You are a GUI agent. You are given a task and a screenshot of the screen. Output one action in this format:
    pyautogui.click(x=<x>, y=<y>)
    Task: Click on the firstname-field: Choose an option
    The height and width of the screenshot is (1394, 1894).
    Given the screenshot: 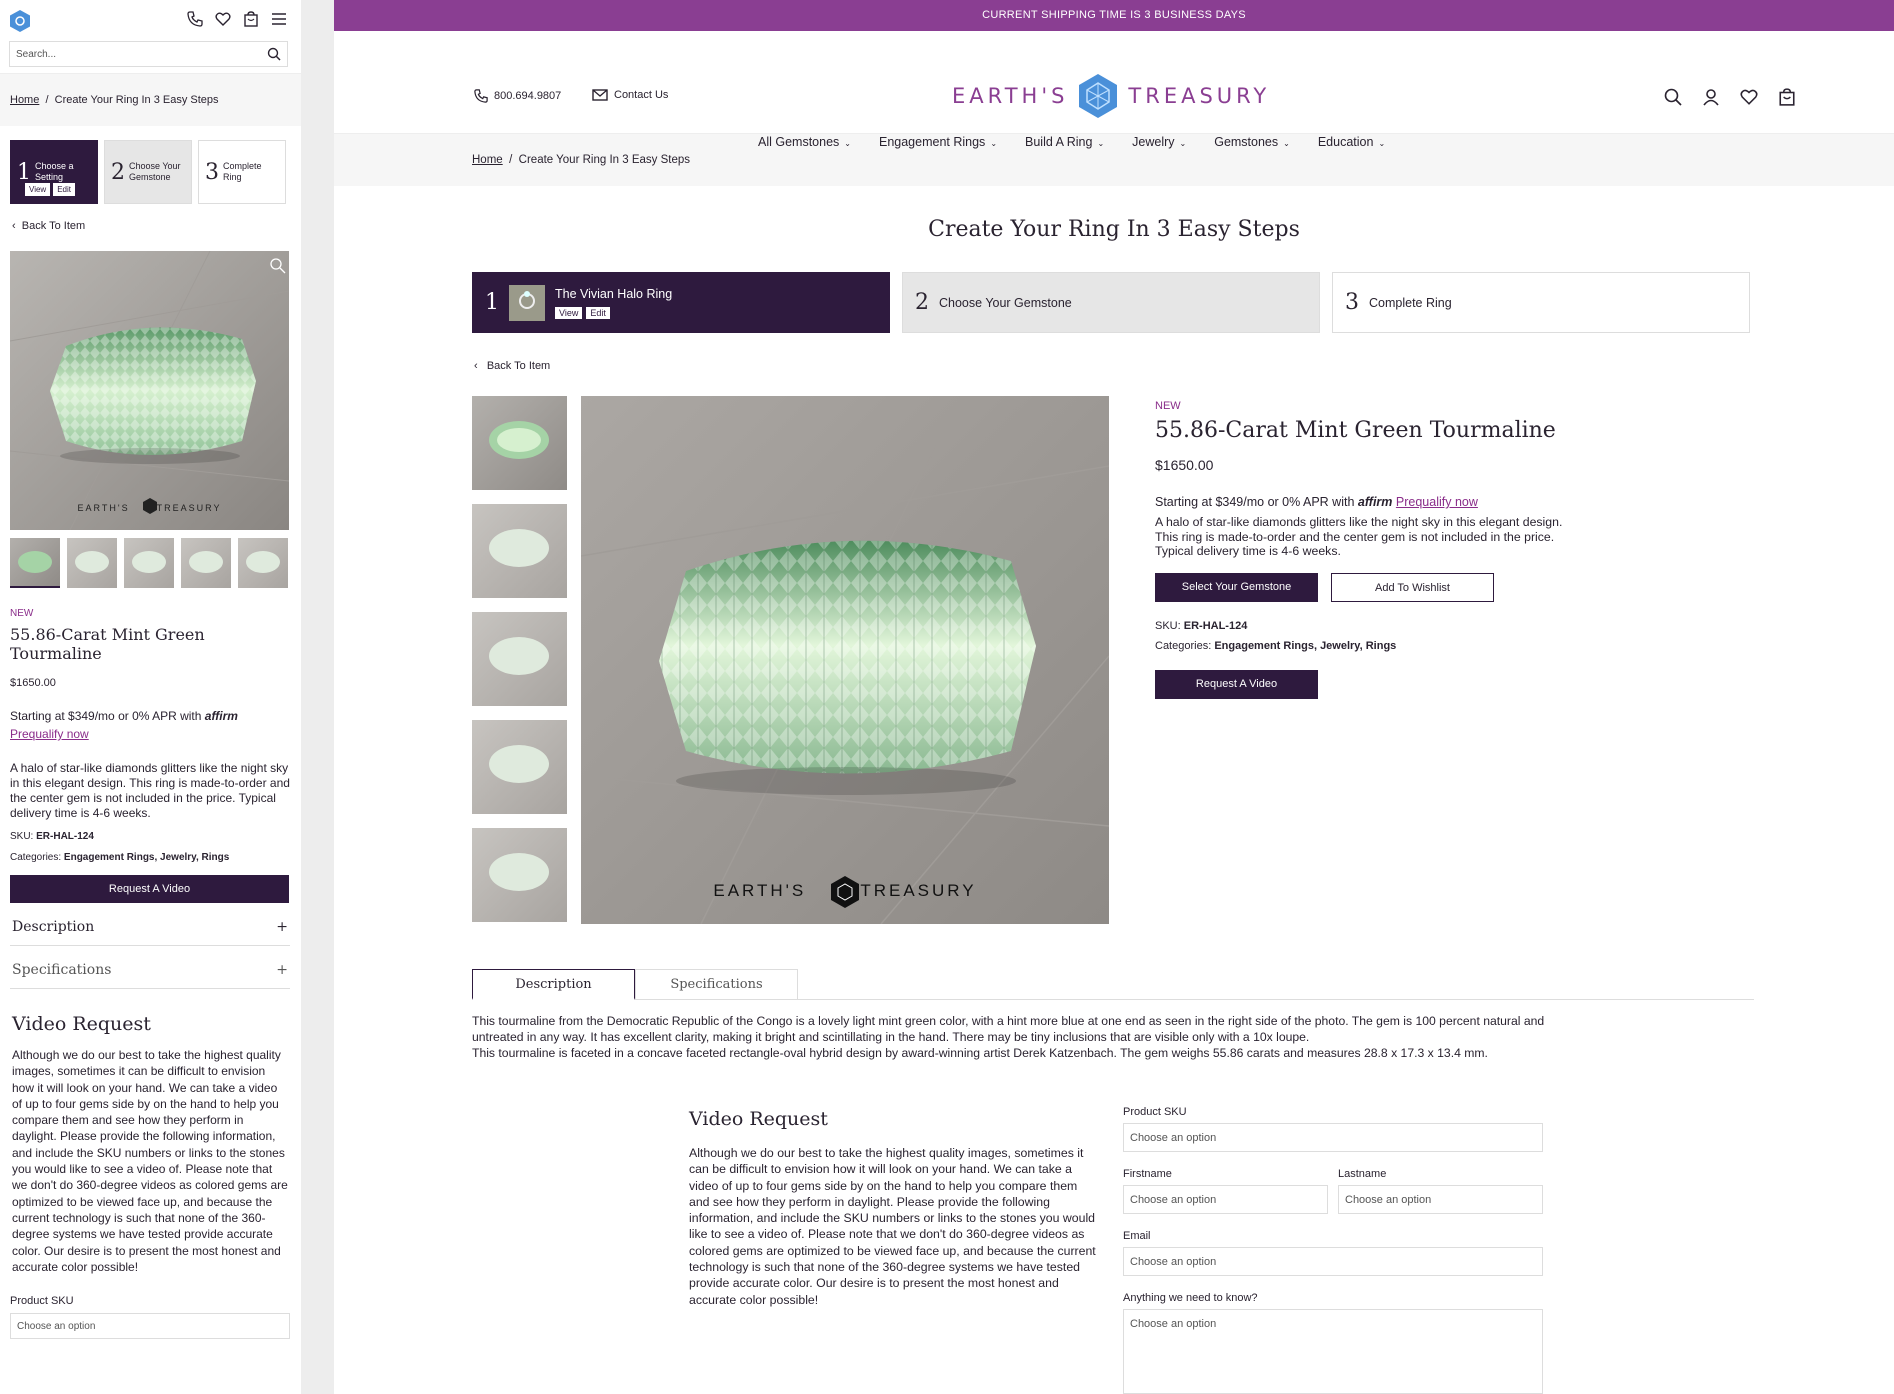 What is the action you would take?
    pyautogui.click(x=1225, y=1199)
    